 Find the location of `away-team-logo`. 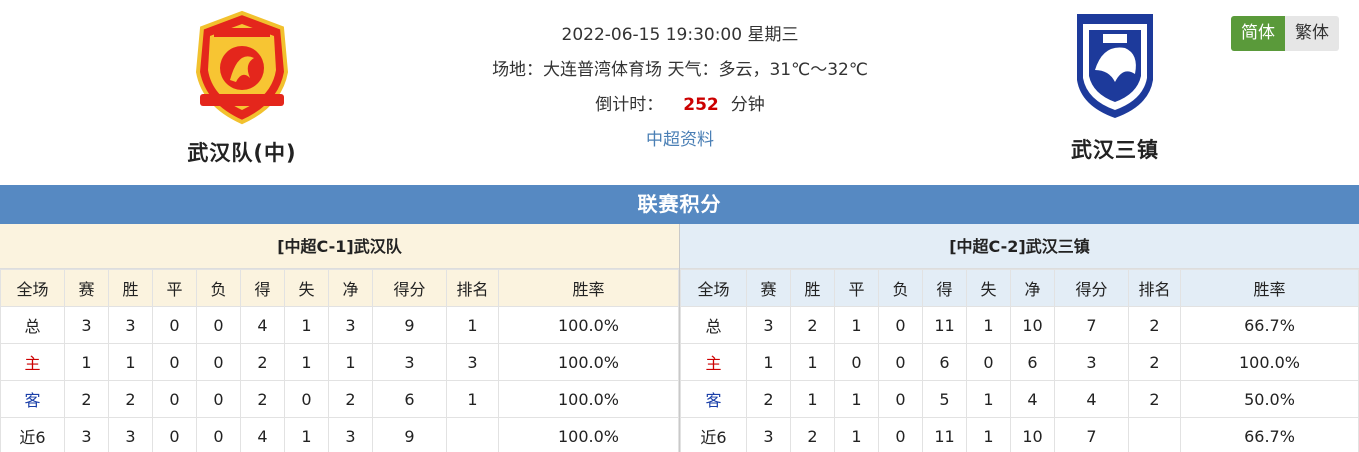

away-team-logo is located at coordinates (1115, 66).